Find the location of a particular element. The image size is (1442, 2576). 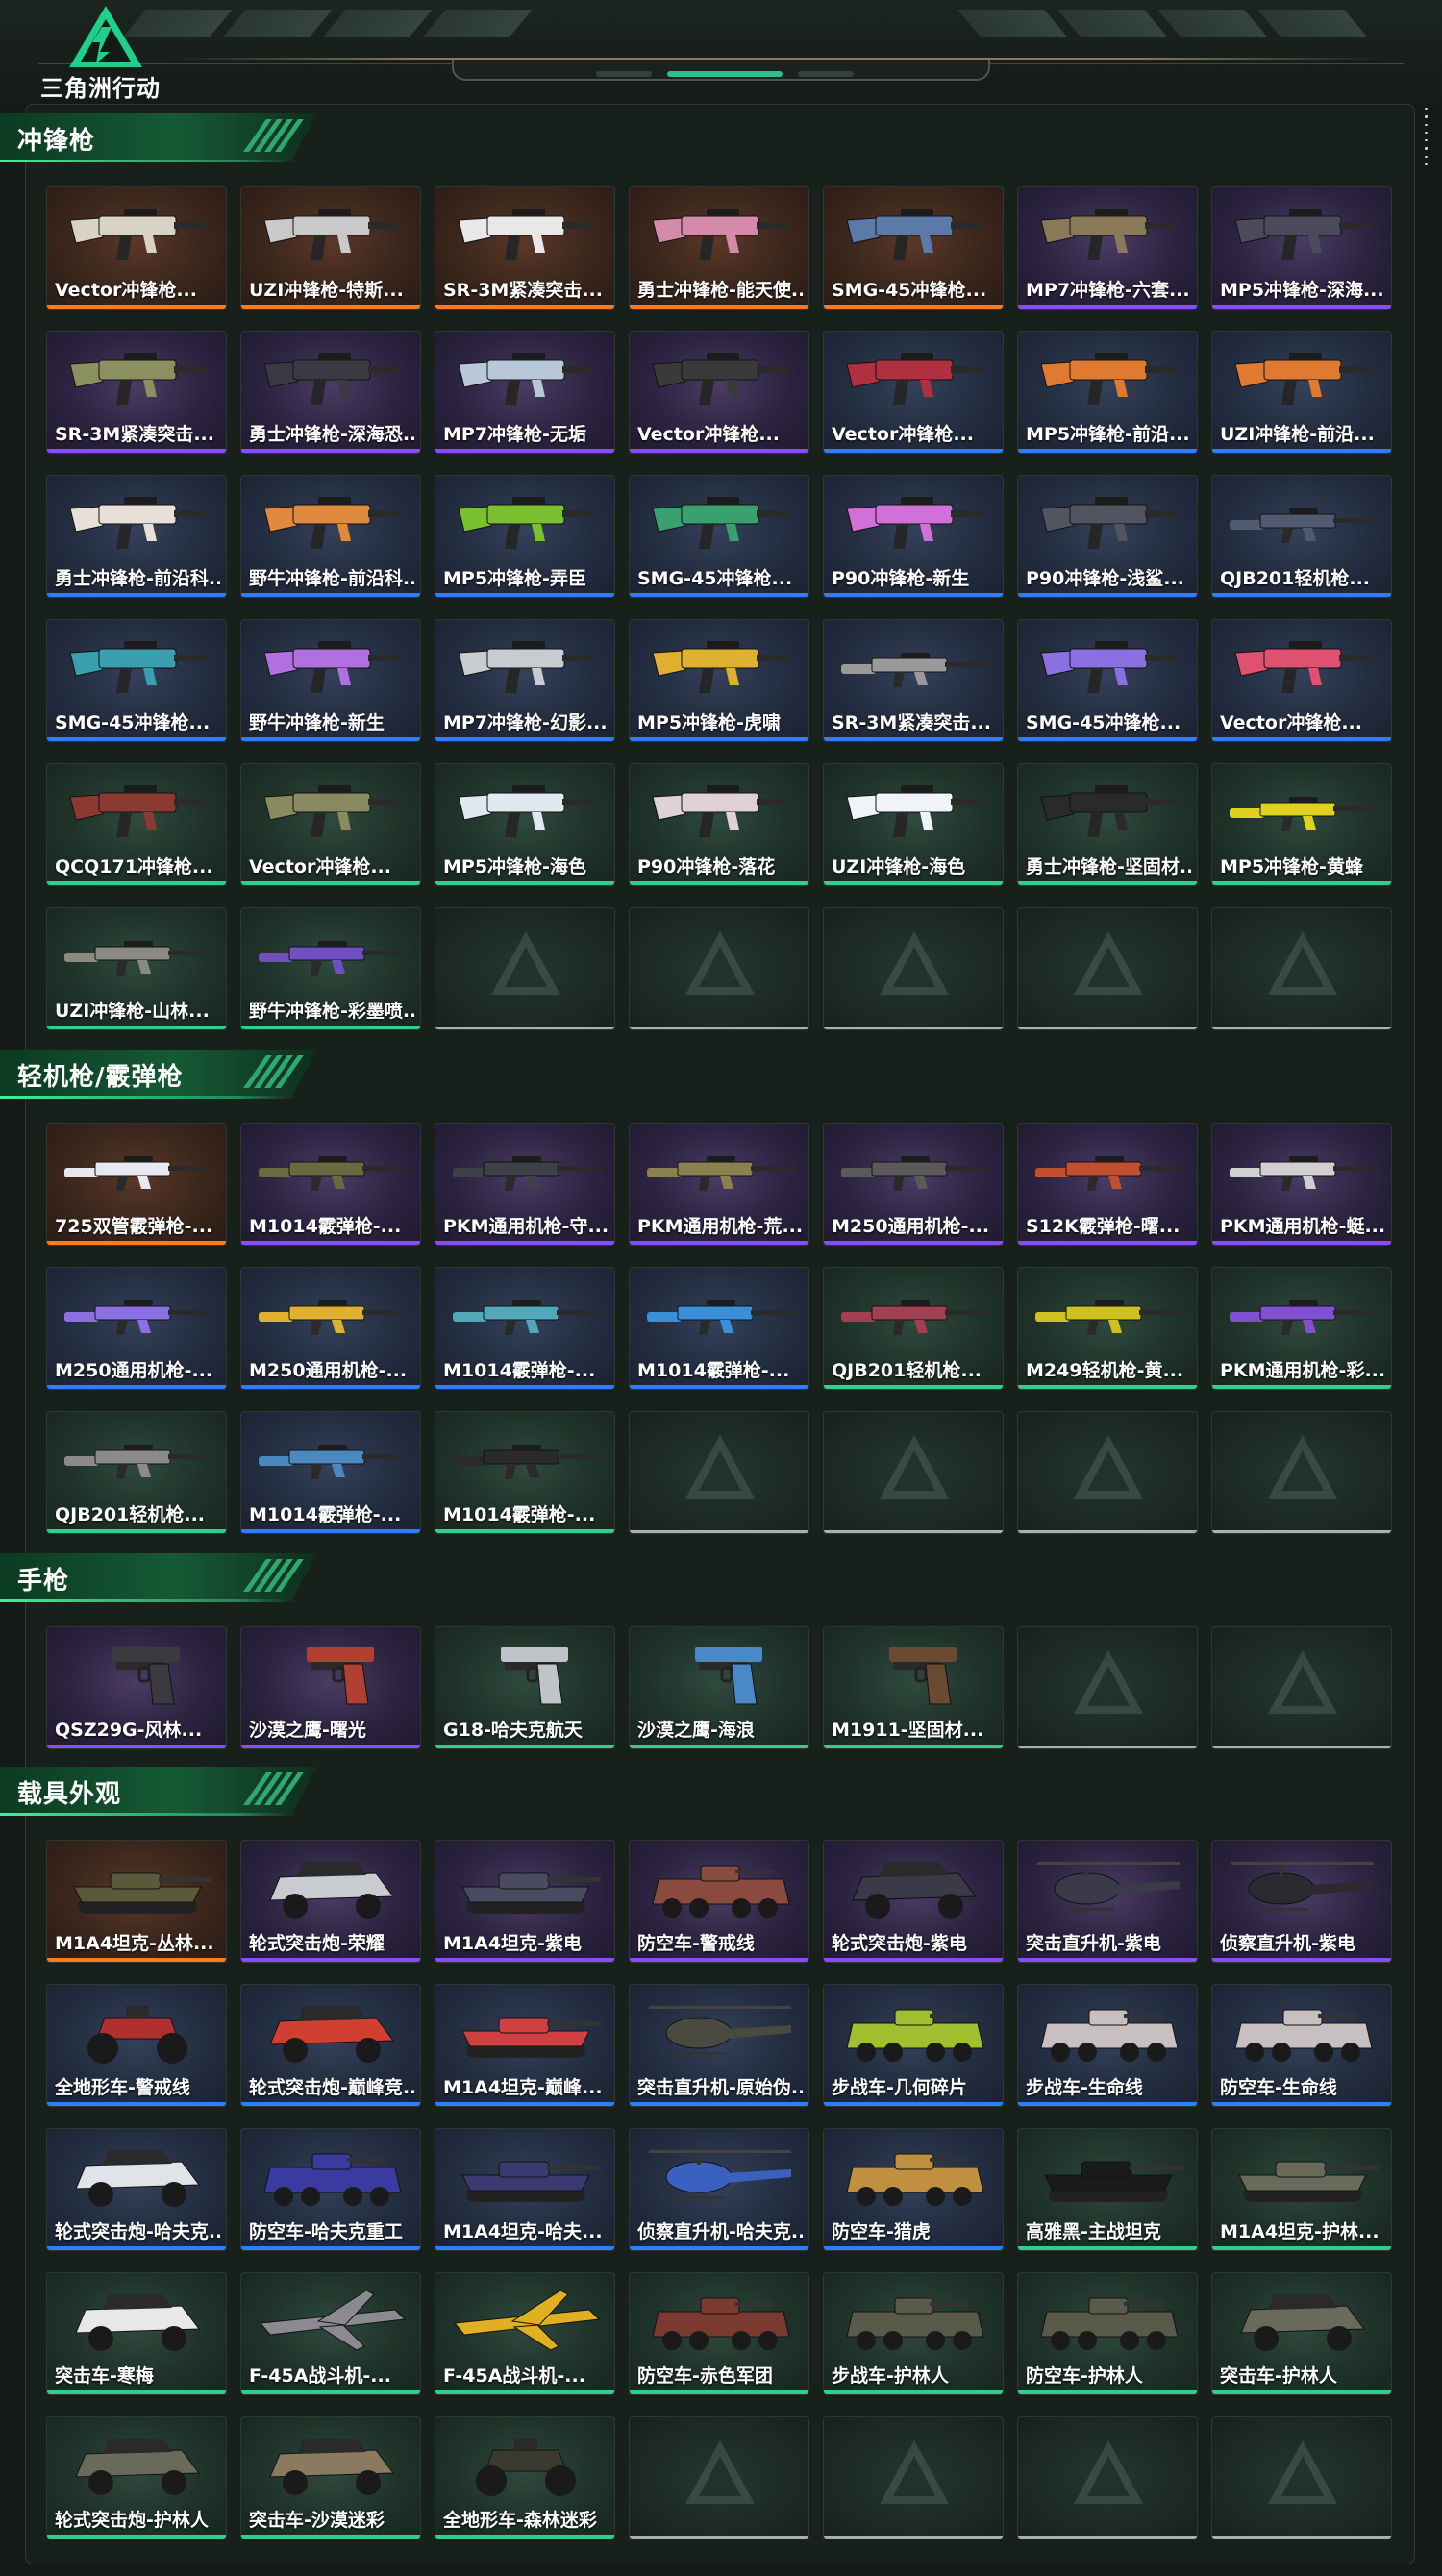

item-card: 防空车-赤色军团 is located at coordinates (719, 2334).